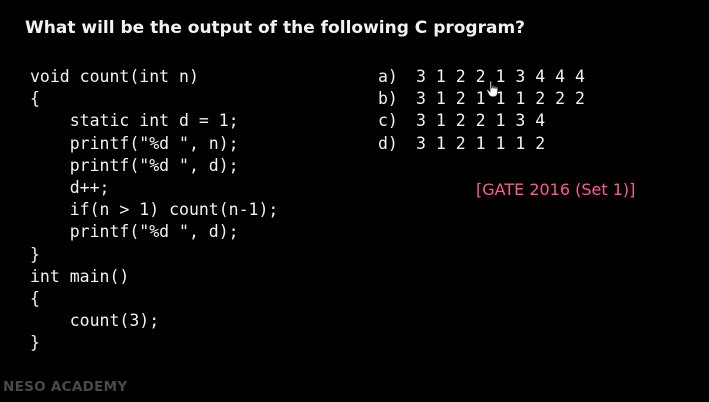 This screenshot has width=709, height=402. Describe the element at coordinates (388, 121) in the screenshot. I see `option-letter: c)` at that location.